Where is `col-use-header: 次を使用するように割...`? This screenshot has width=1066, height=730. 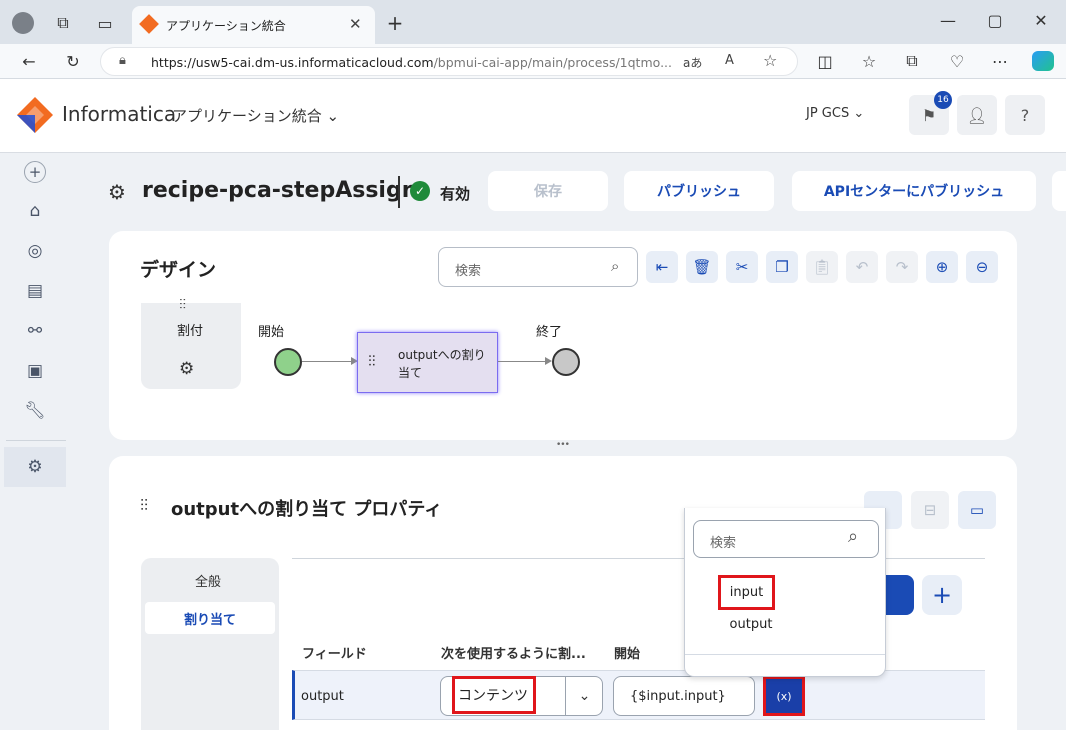
col-use-header: 次を使用するように割... is located at coordinates (513, 654).